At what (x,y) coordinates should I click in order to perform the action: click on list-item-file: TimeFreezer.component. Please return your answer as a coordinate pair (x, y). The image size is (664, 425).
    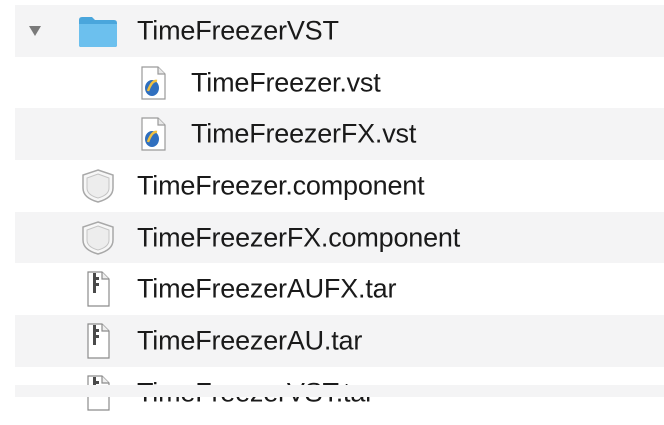
    Looking at the image, I should click on (339, 186).